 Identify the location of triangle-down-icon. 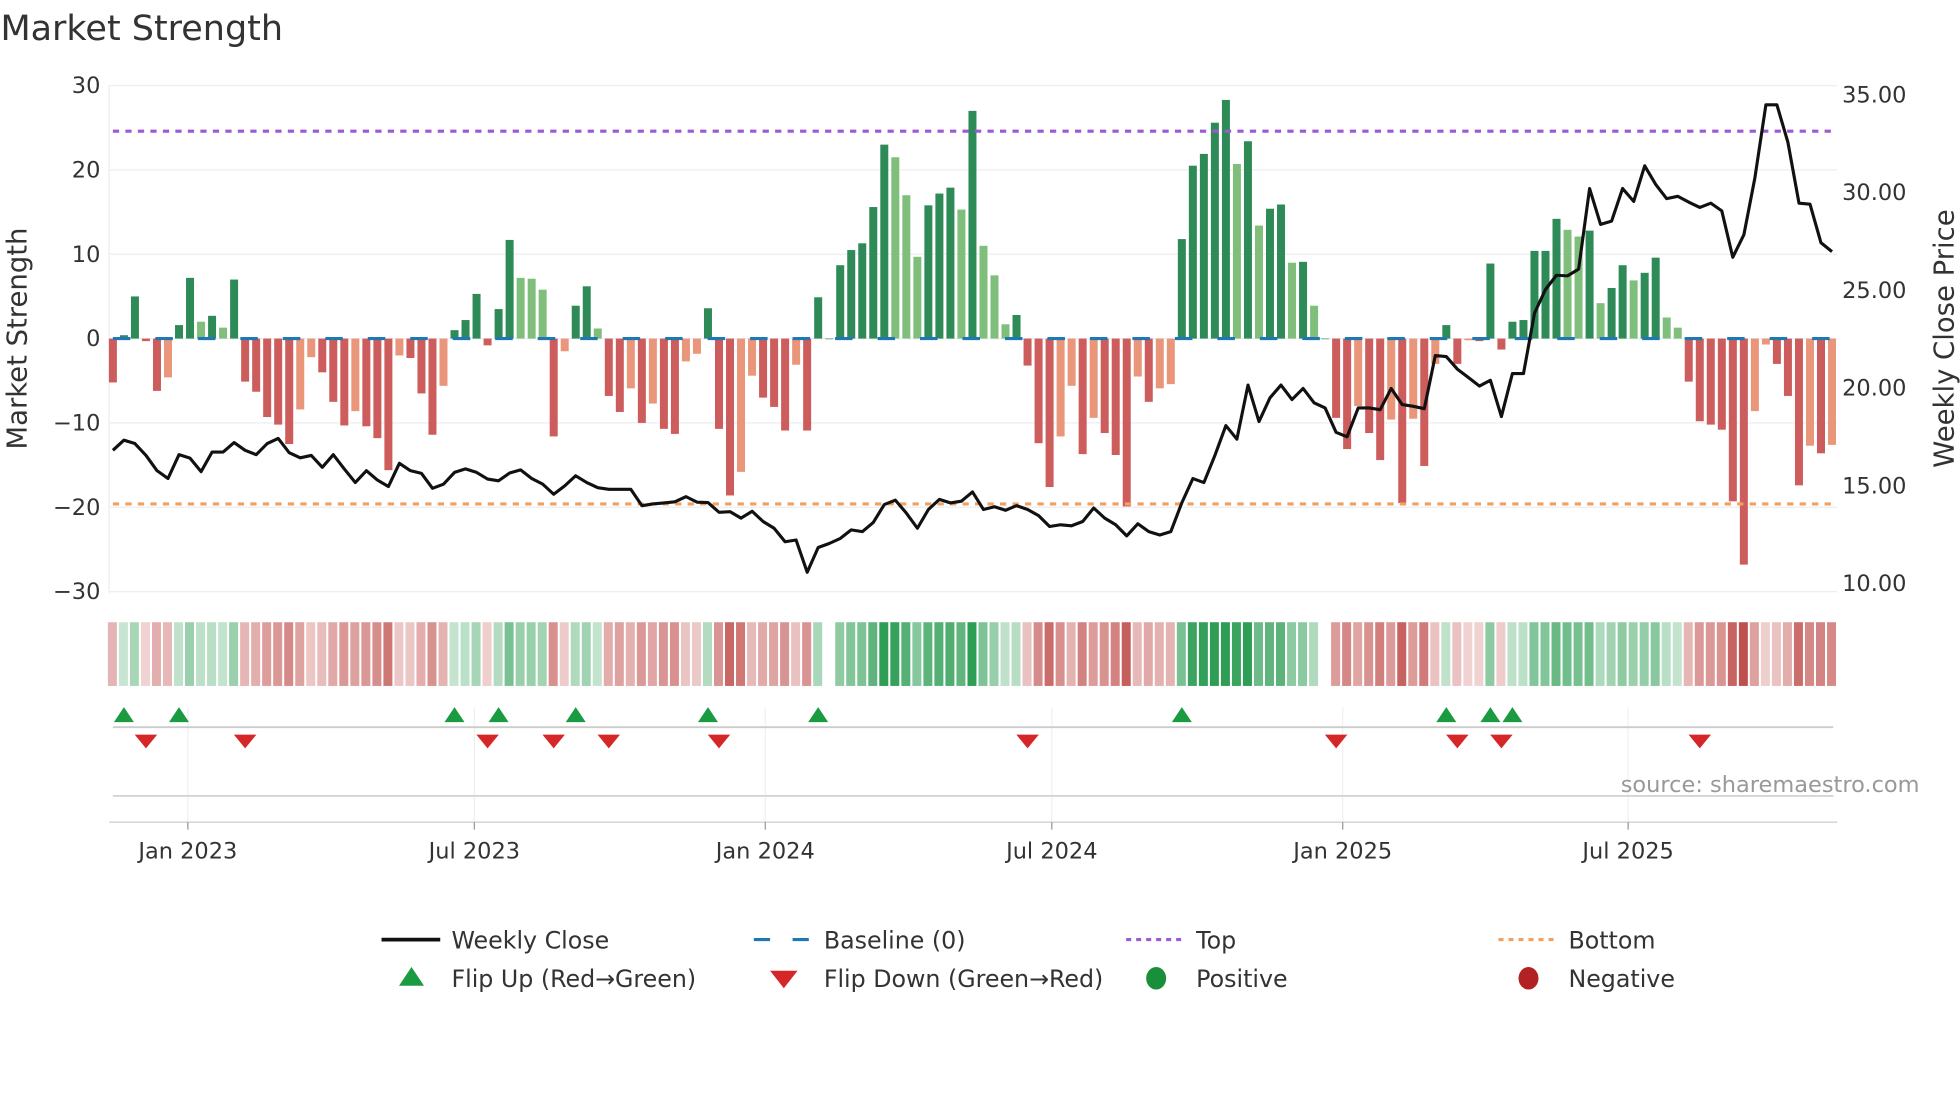
(784, 979).